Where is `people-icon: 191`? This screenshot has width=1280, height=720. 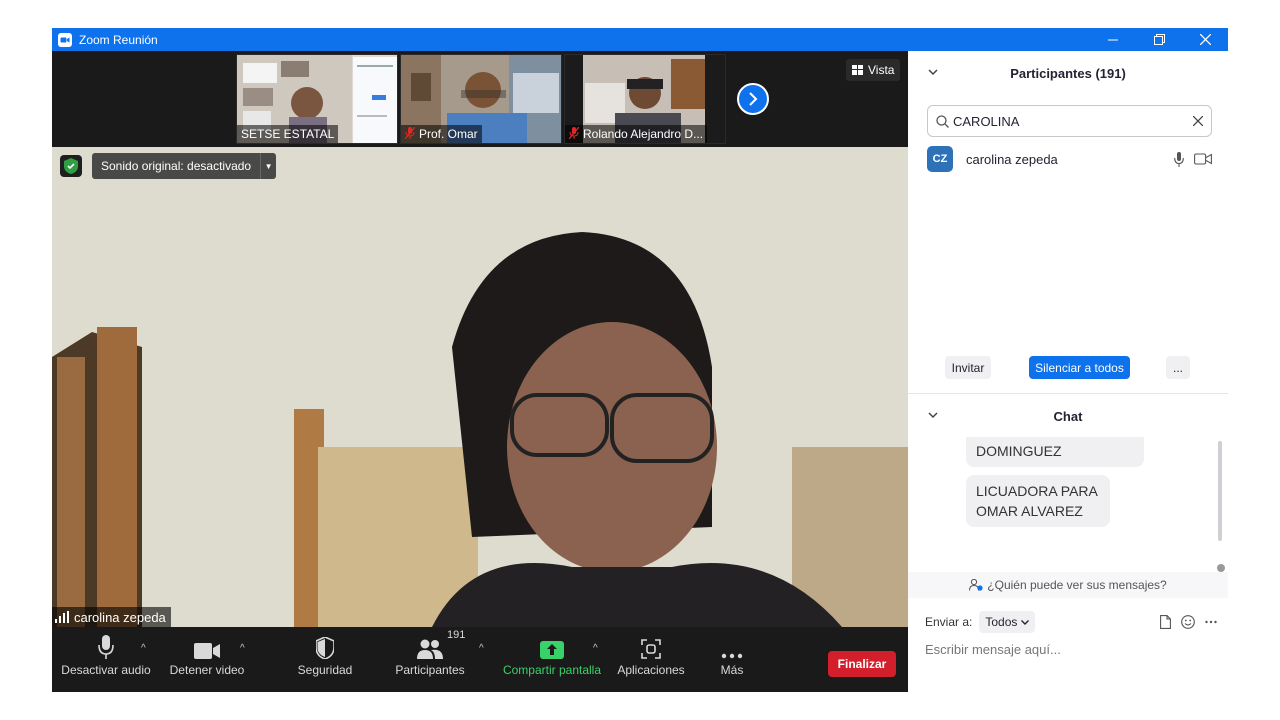 people-icon: 191 is located at coordinates (441, 645).